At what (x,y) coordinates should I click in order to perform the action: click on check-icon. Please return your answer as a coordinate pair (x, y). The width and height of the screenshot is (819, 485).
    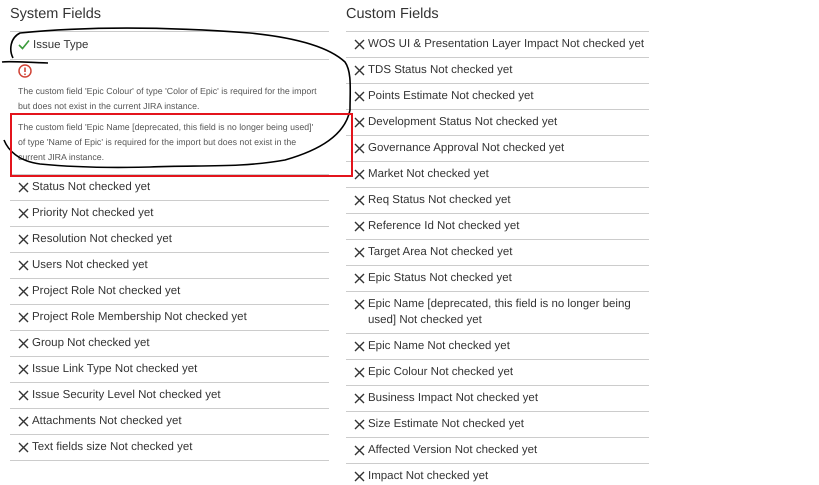
    Looking at the image, I should click on (24, 44).